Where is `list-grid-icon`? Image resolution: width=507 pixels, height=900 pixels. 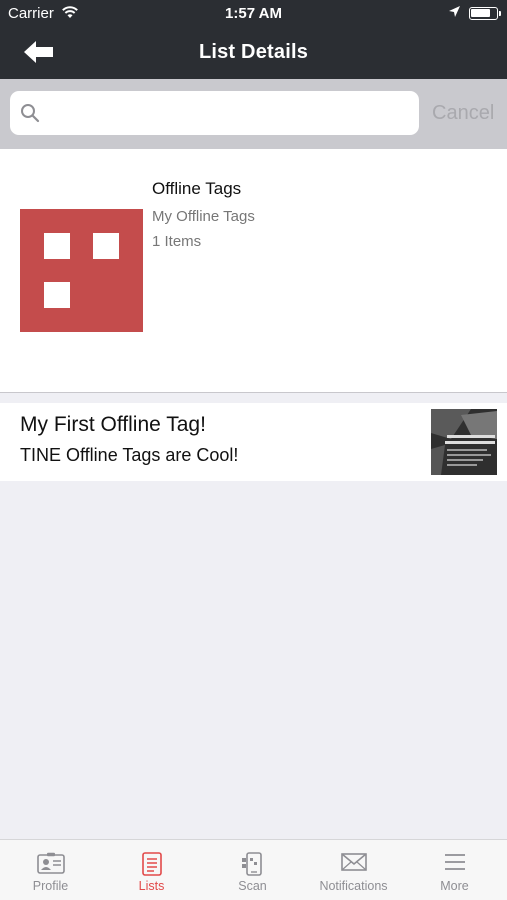 list-grid-icon is located at coordinates (81, 270).